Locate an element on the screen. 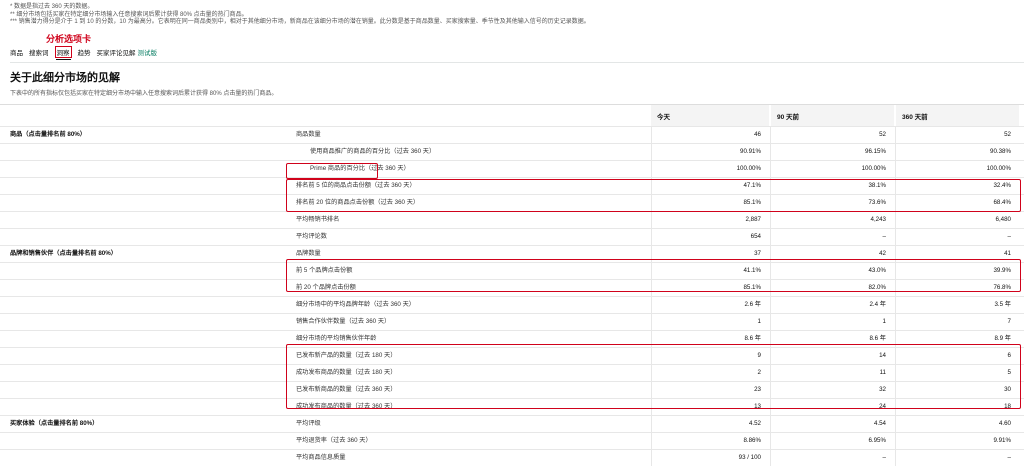 The width and height of the screenshot is (1024, 466). value-90-days: 43.0% is located at coordinates (877, 270).